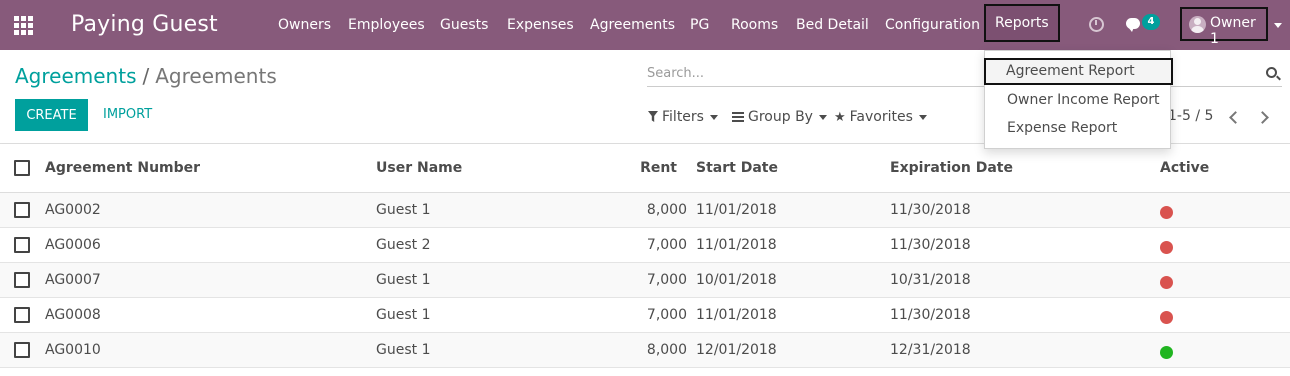  I want to click on agreement-number-cell: AG0002, so click(73, 210).